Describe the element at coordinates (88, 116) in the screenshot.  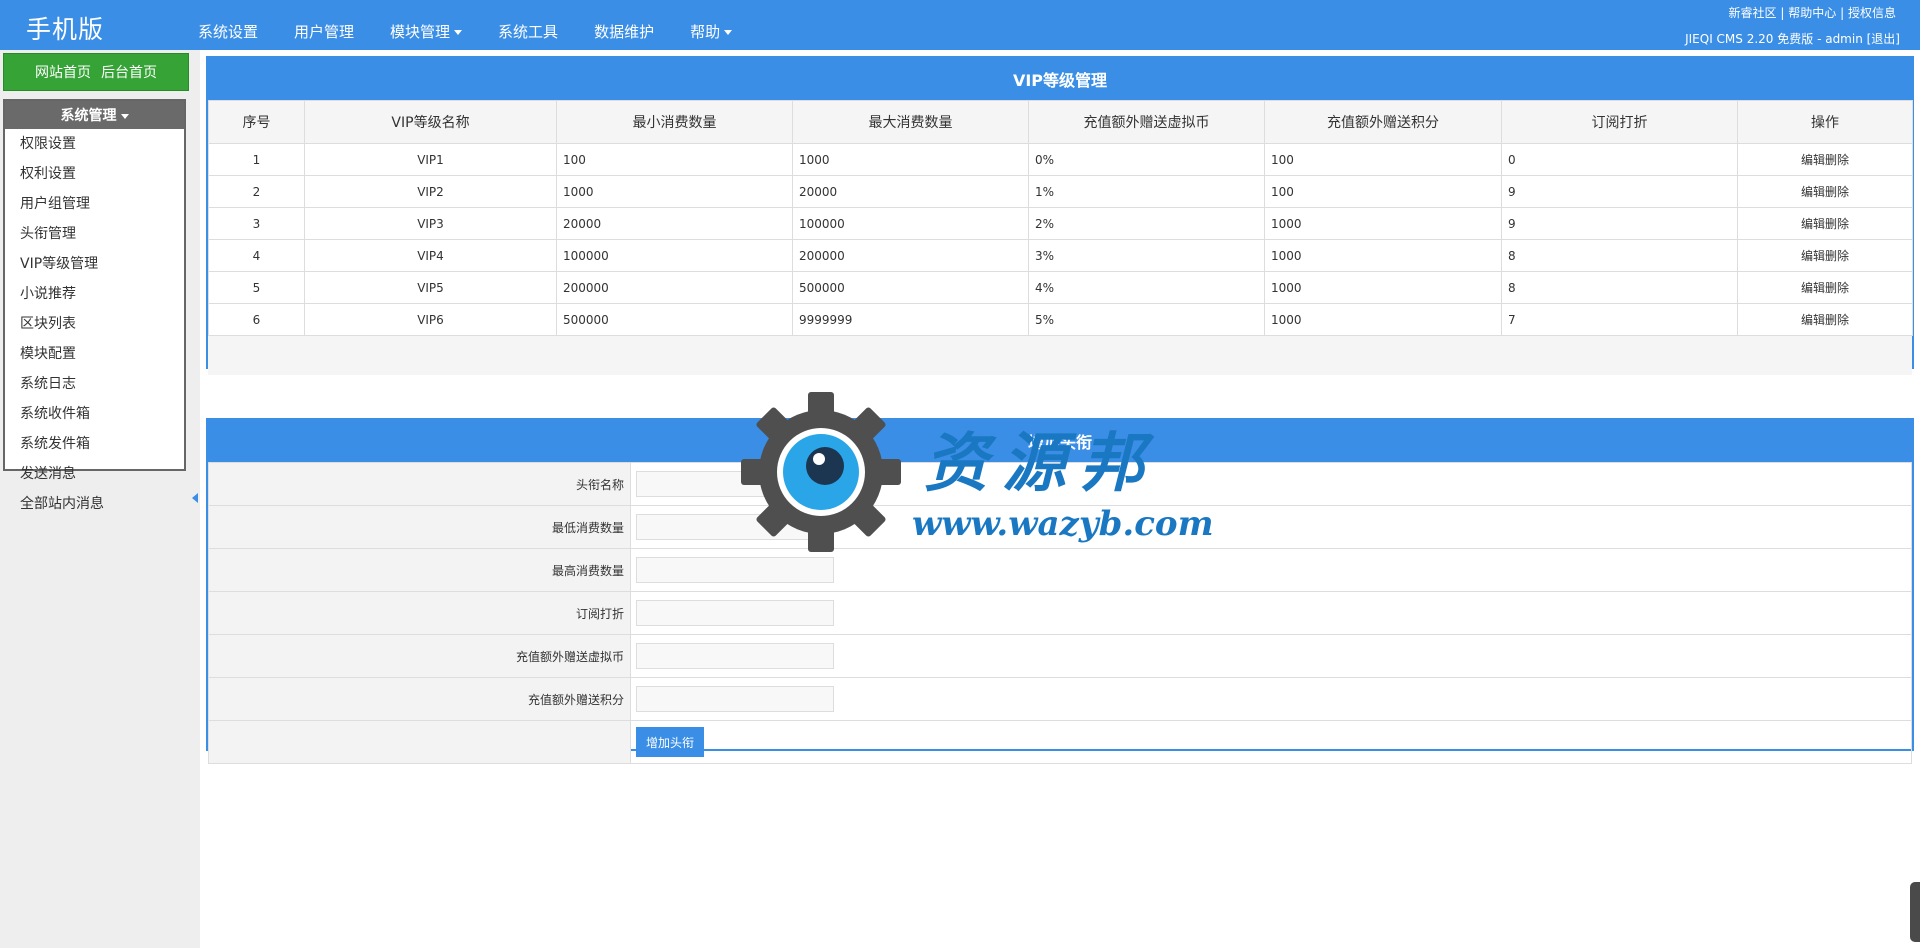
I see `system-menu-title: 系统管理` at that location.